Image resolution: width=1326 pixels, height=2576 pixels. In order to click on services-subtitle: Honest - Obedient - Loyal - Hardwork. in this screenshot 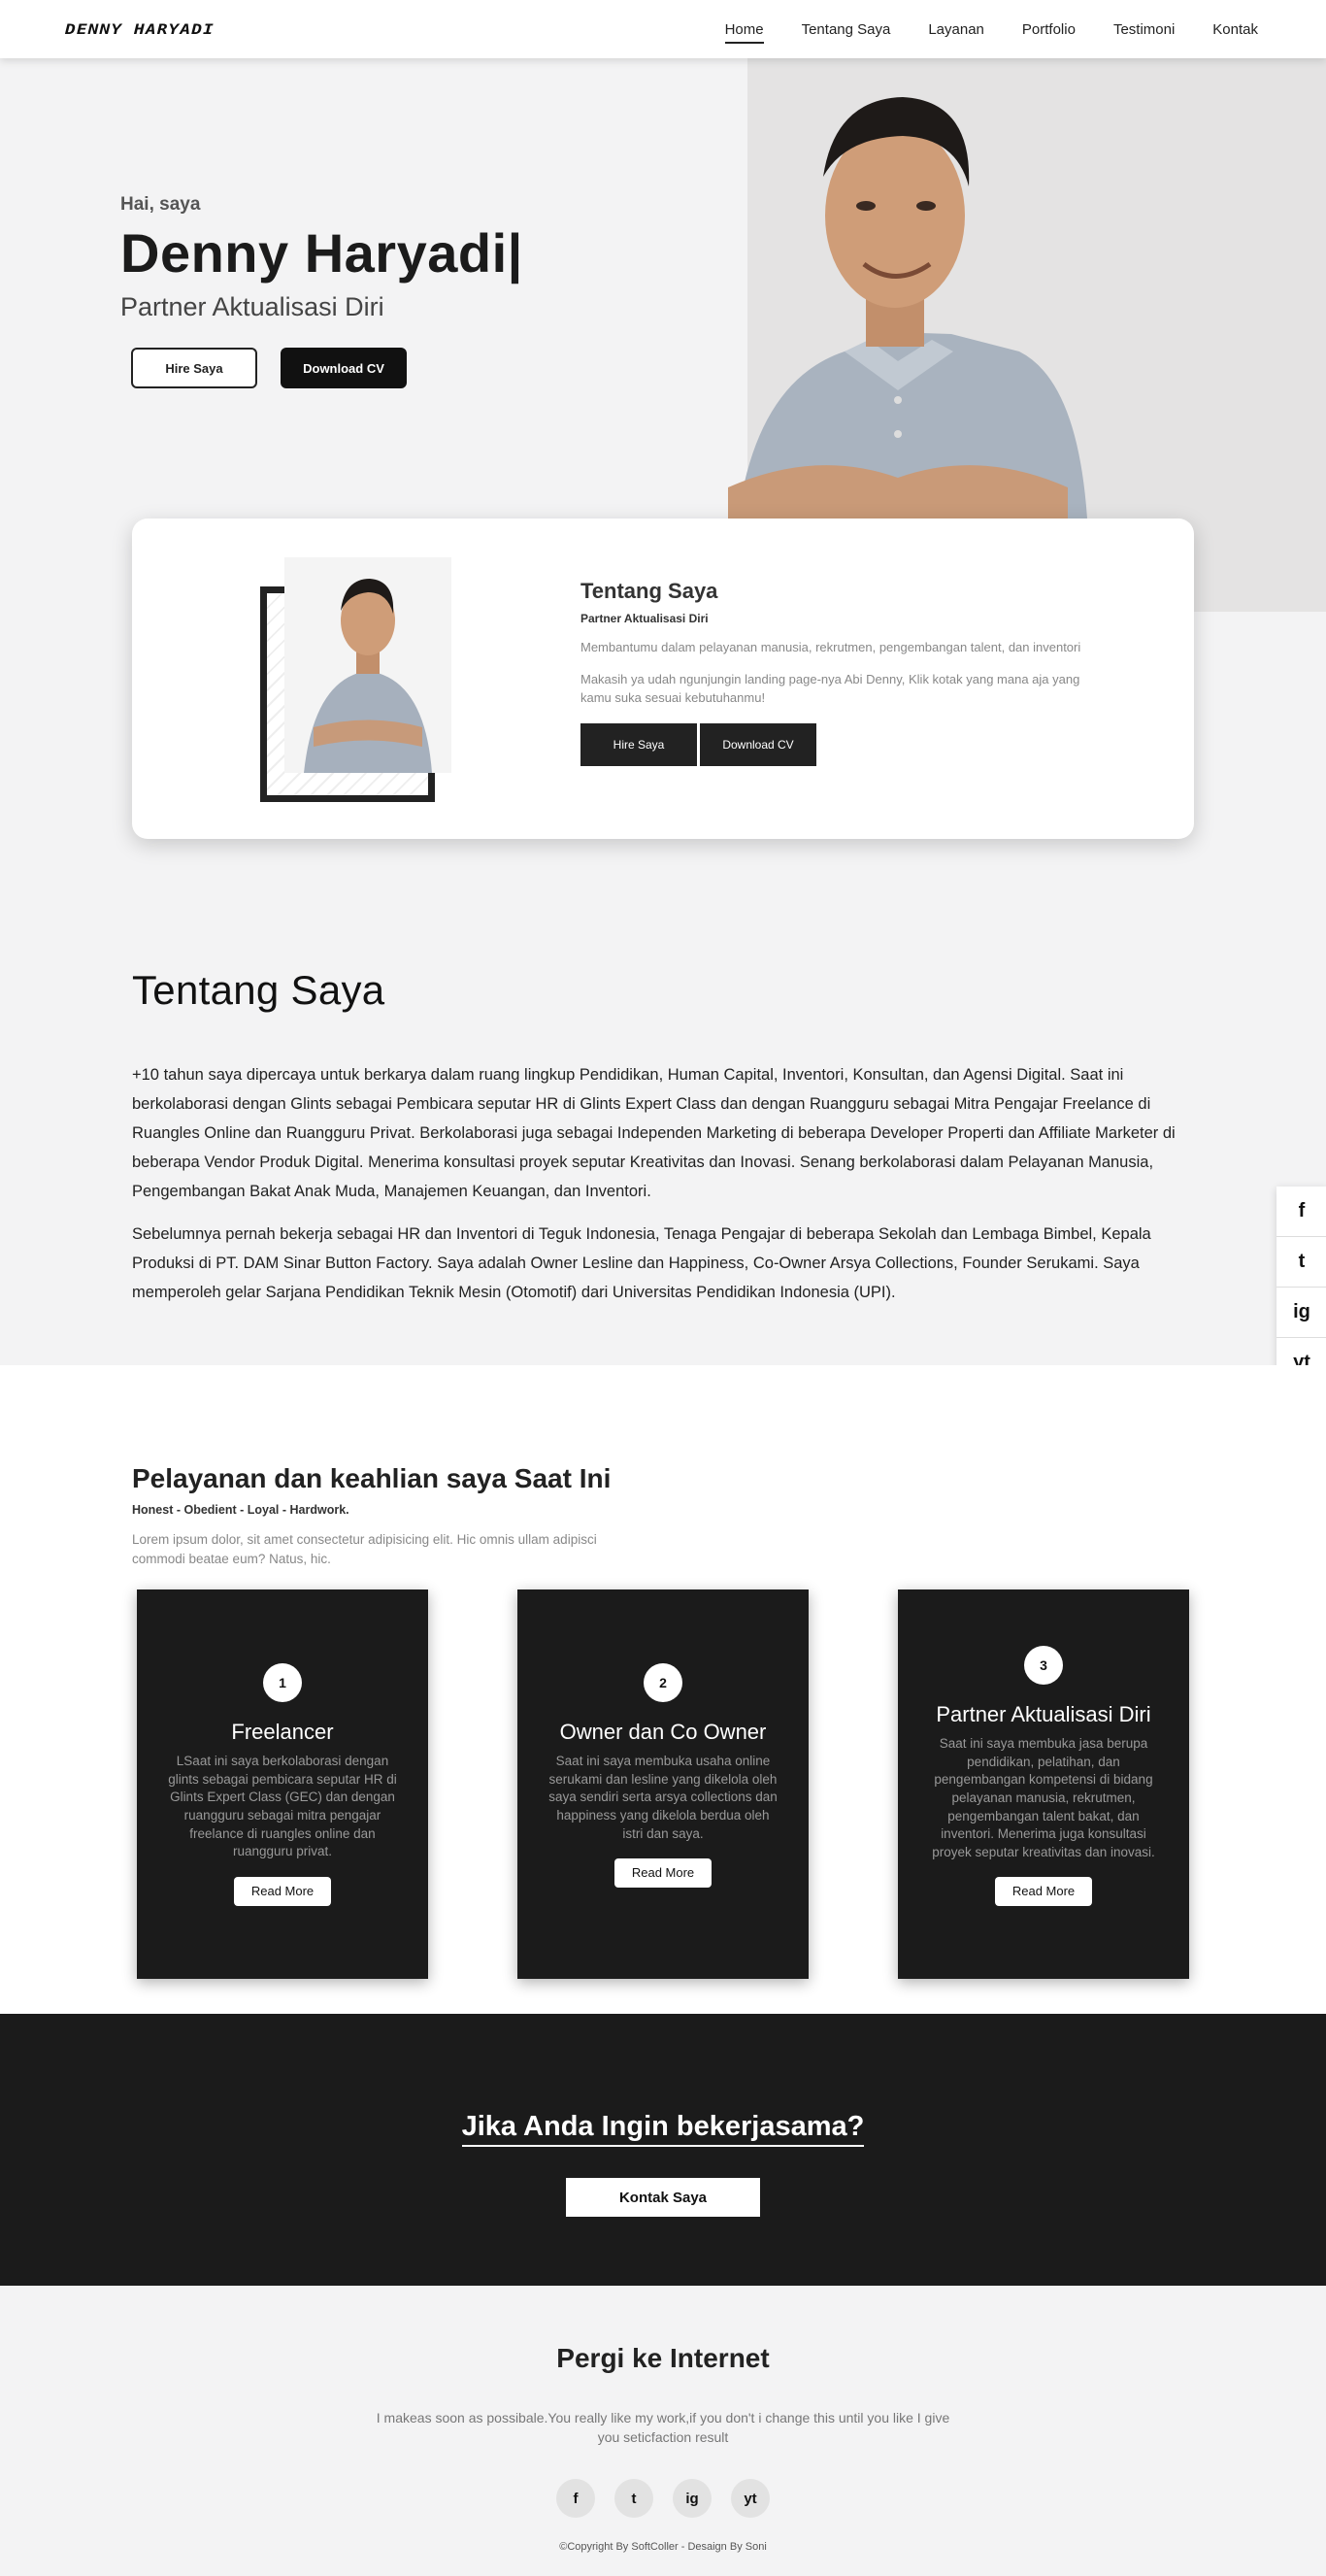, I will do `click(240, 1510)`.